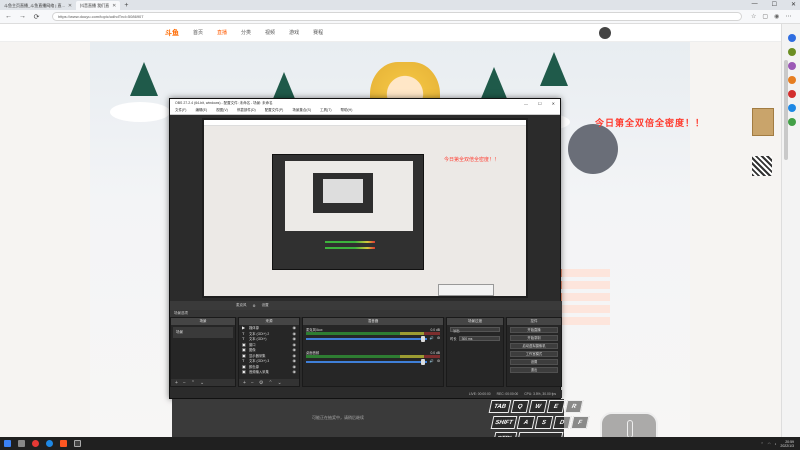 This screenshot has width=800, height=450. Describe the element at coordinates (776, 16) in the screenshot. I see `profile-icon: ◉` at that location.